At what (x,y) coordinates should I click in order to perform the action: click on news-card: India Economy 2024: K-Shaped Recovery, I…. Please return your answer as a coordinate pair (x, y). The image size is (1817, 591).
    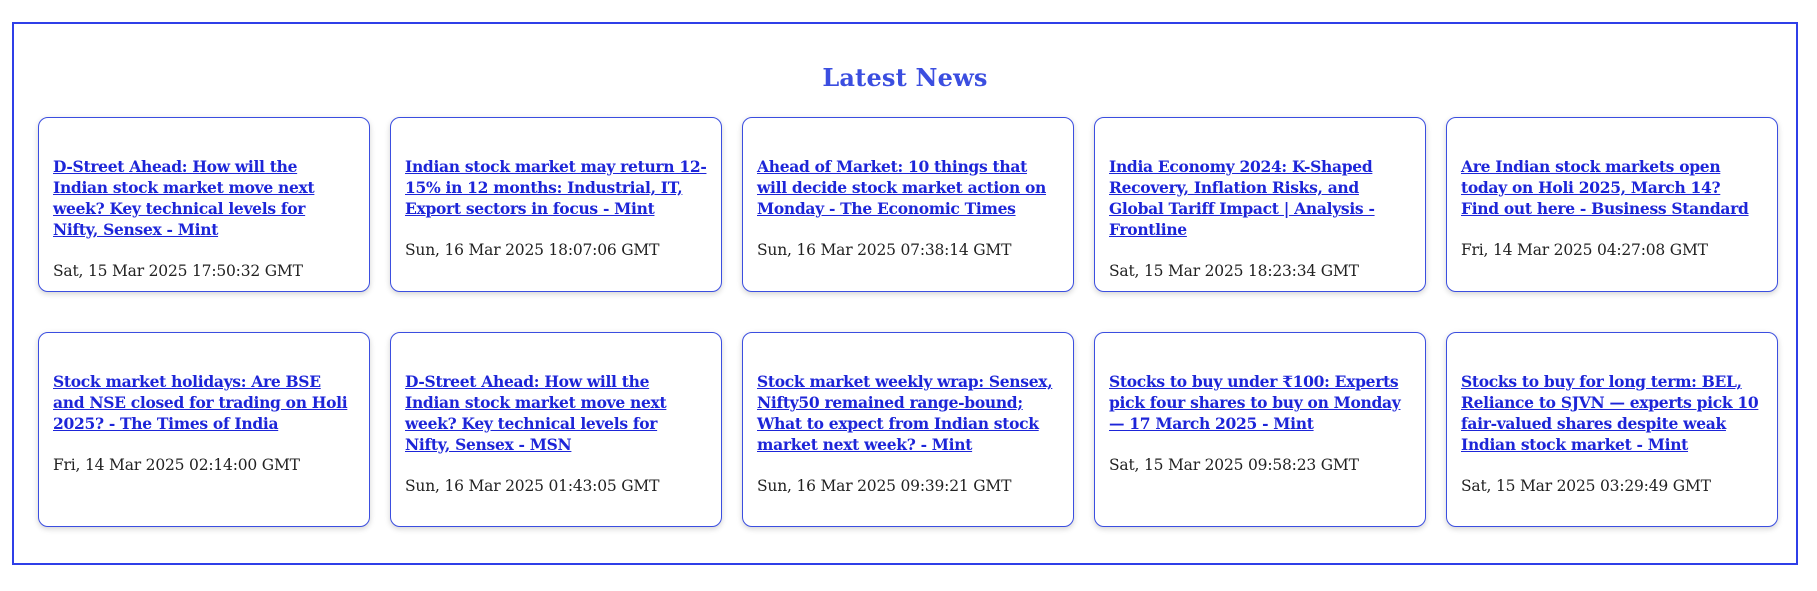
    Looking at the image, I should click on (1260, 204).